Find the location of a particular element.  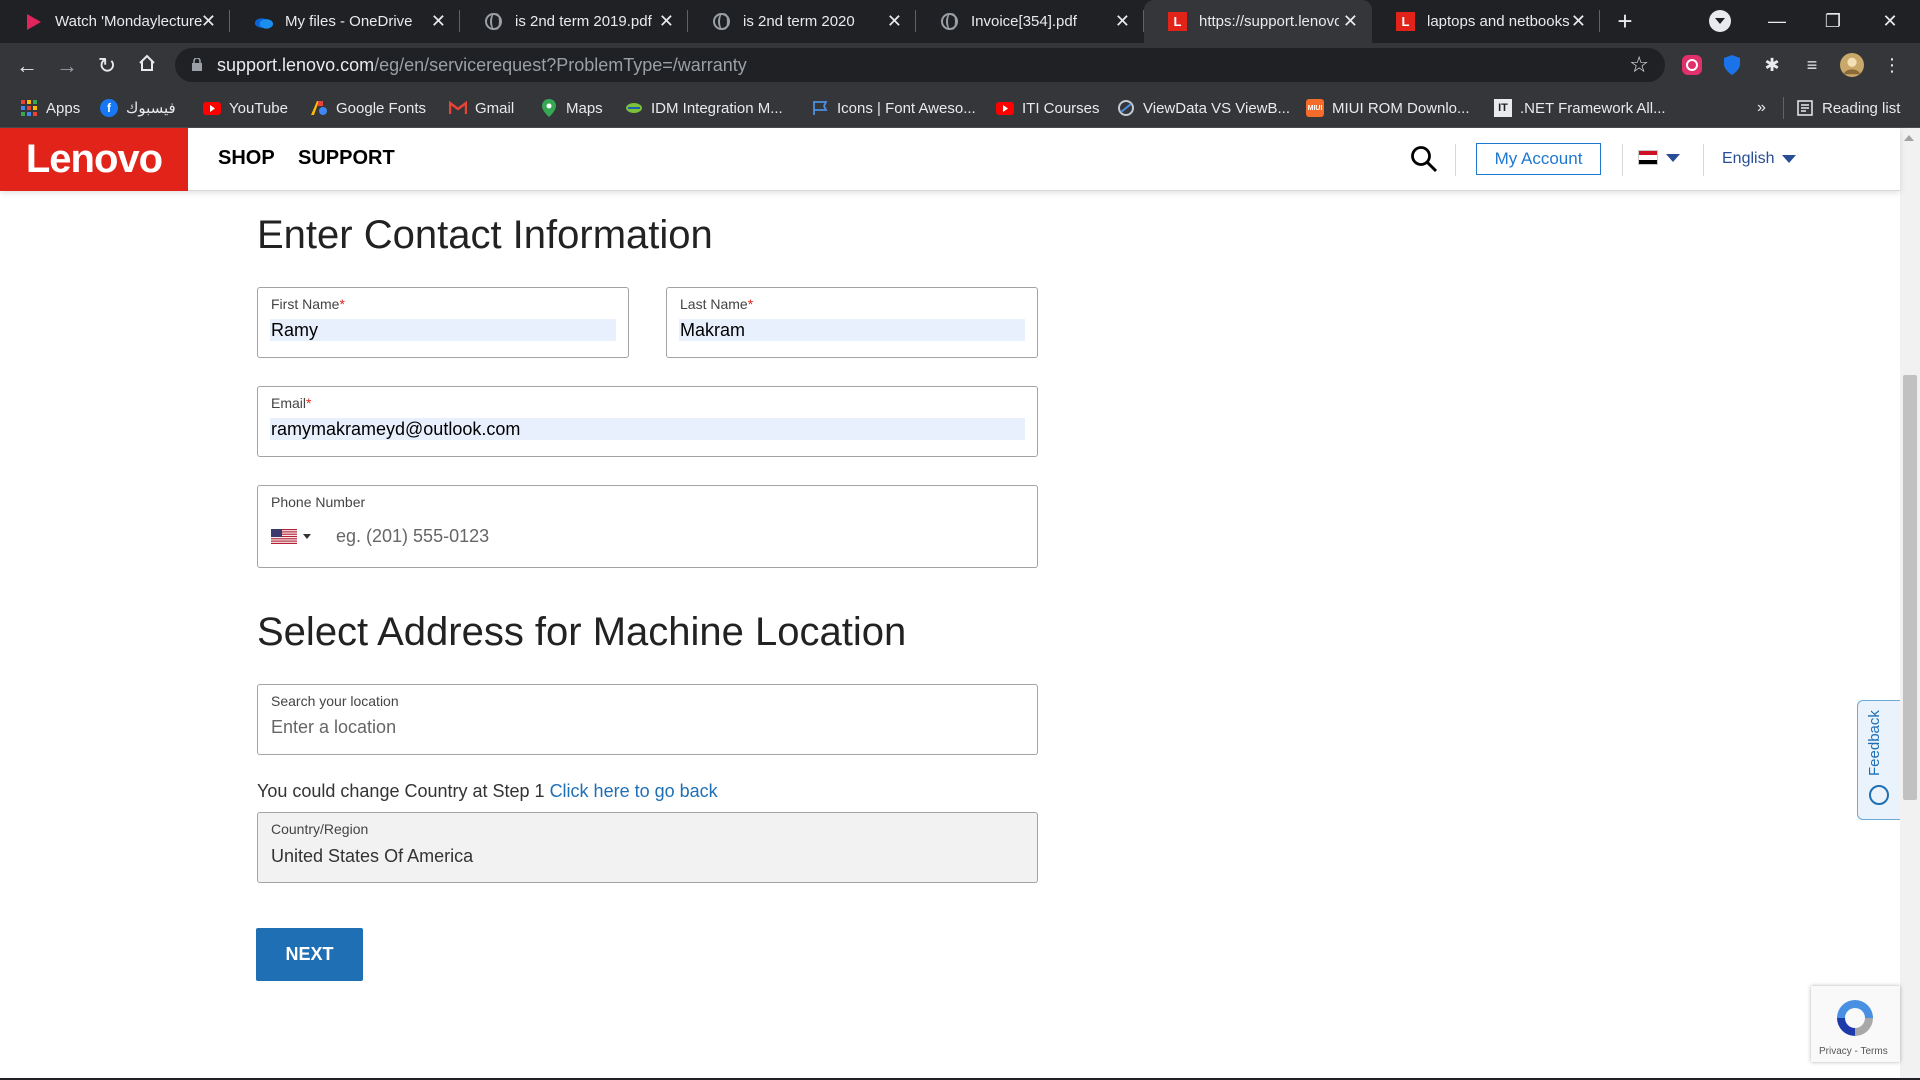

apps-grid-icon is located at coordinates (29, 108).